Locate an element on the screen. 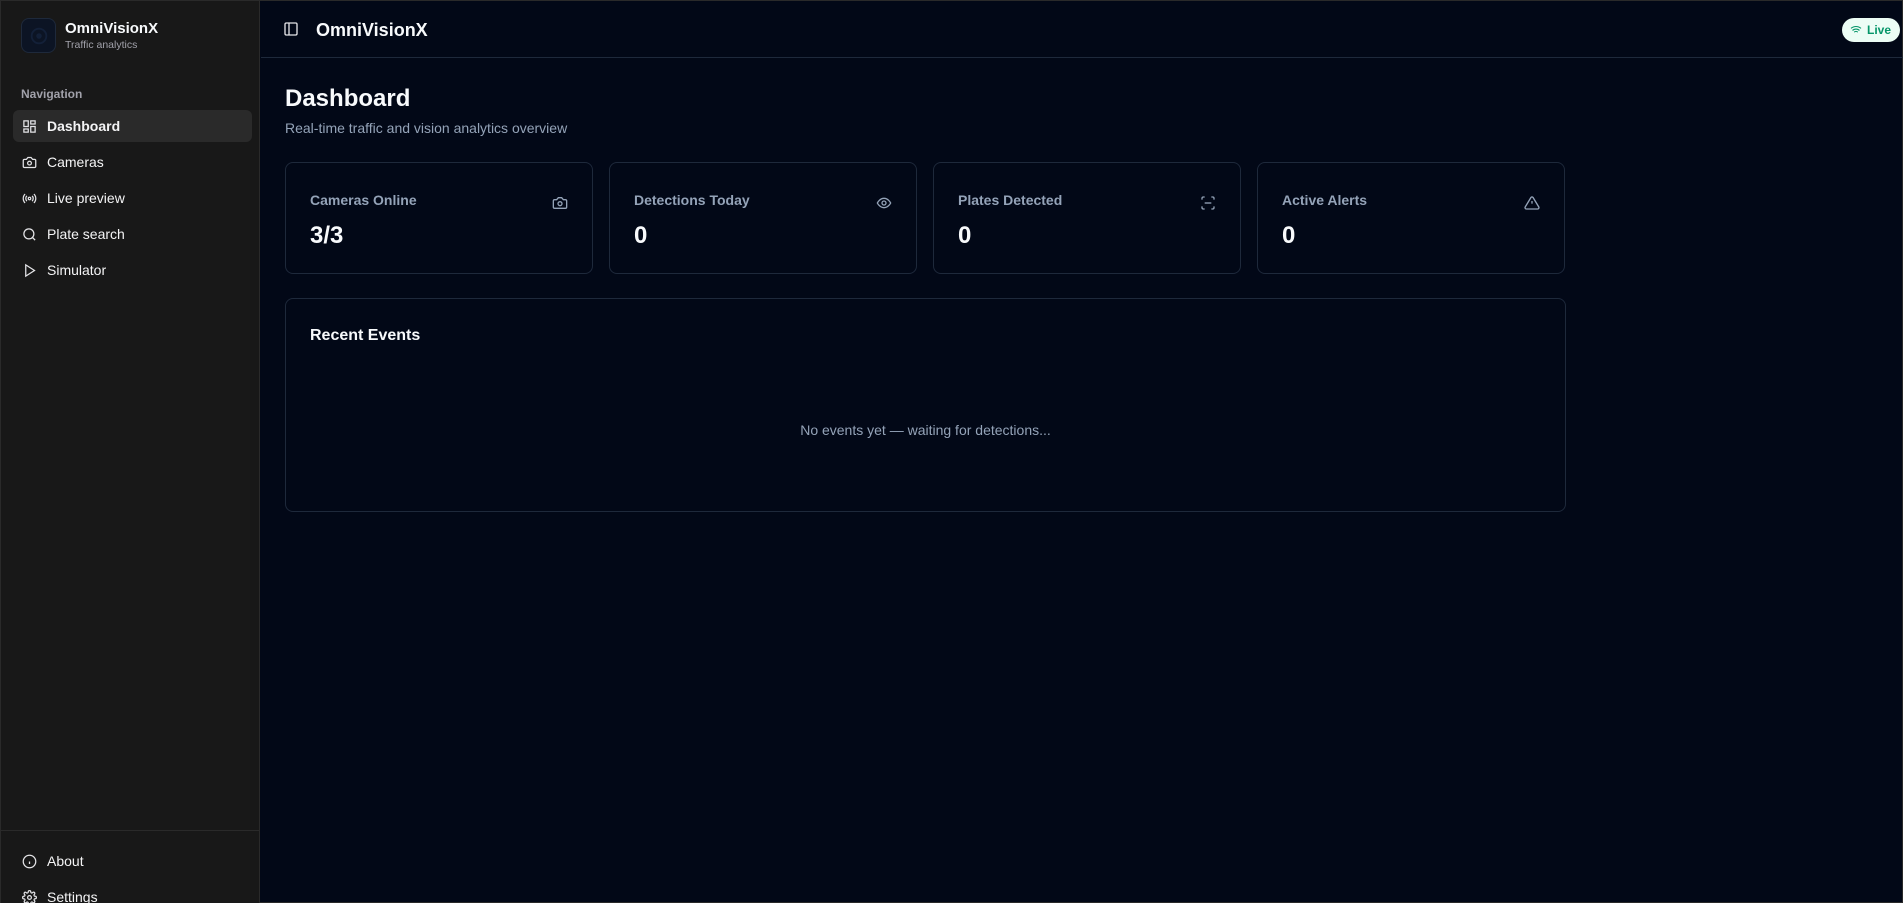  stat-label: Plates Detected is located at coordinates (1010, 200).